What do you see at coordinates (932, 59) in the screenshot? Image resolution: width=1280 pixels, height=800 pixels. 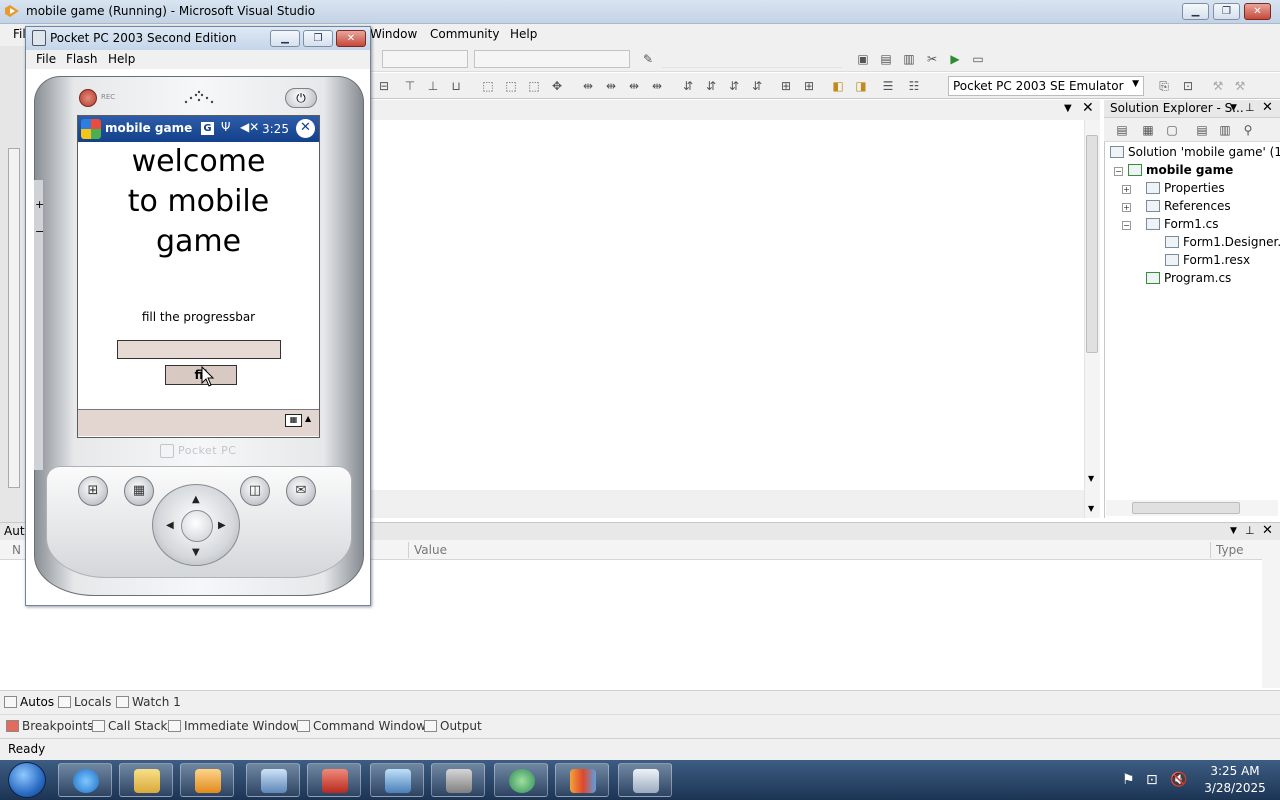 I see `toolbox-icon: ✂` at bounding box center [932, 59].